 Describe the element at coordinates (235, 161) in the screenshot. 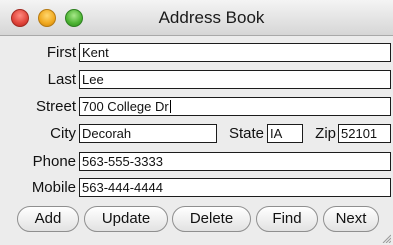

I see `phone-field: 563-555-3333` at that location.